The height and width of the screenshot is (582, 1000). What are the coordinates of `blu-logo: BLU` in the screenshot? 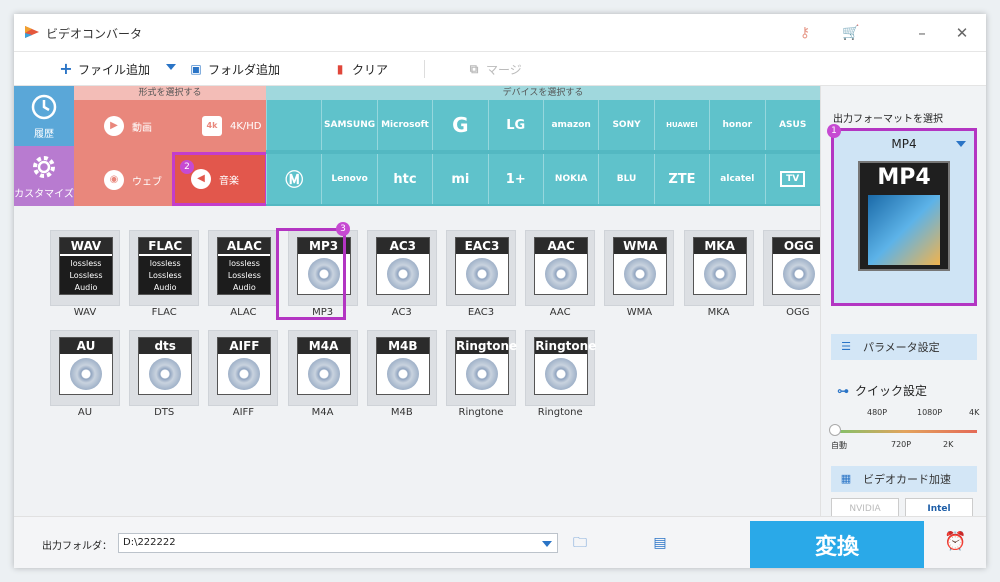 It's located at (626, 179).